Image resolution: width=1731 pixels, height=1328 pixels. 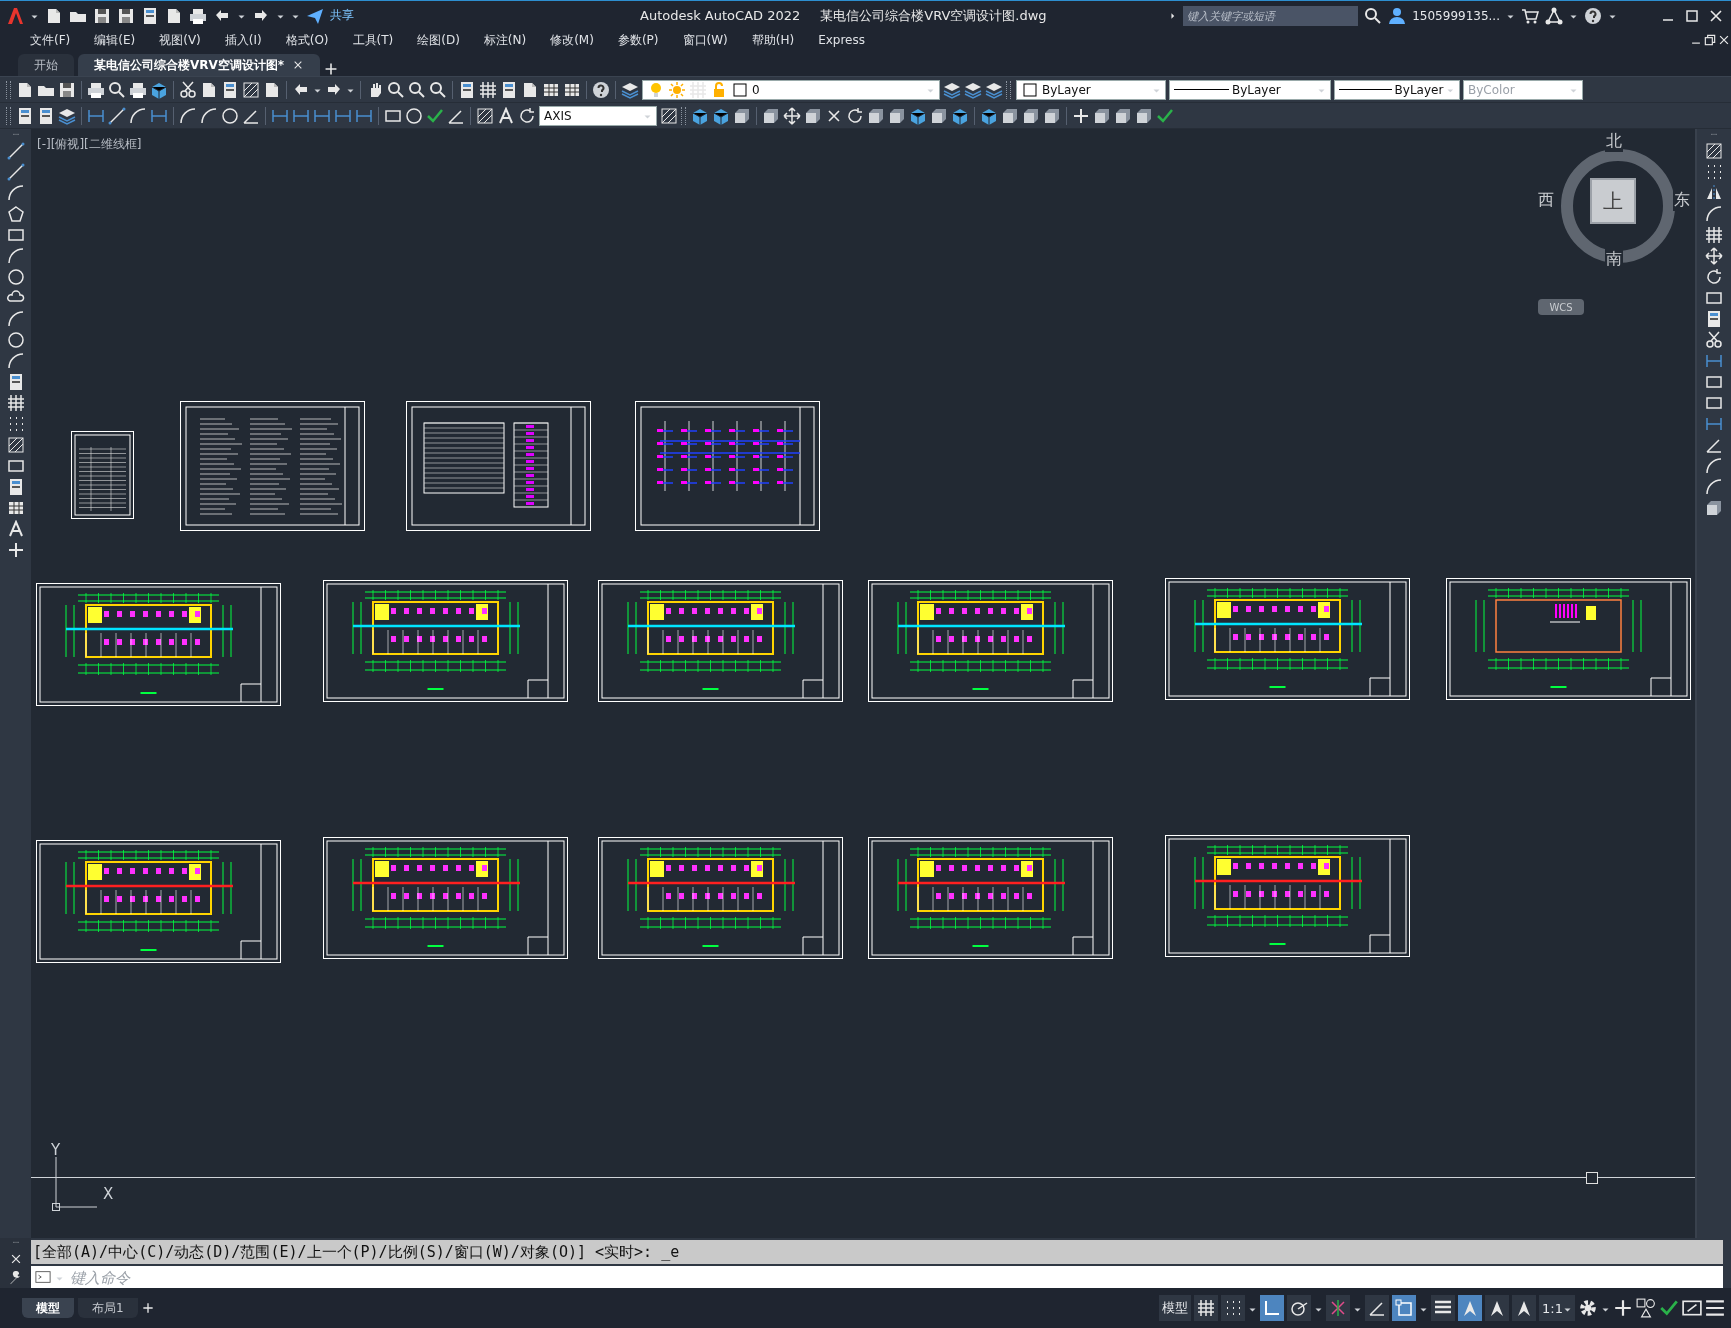 I want to click on viewcube-face: 上, so click(x=1613, y=201).